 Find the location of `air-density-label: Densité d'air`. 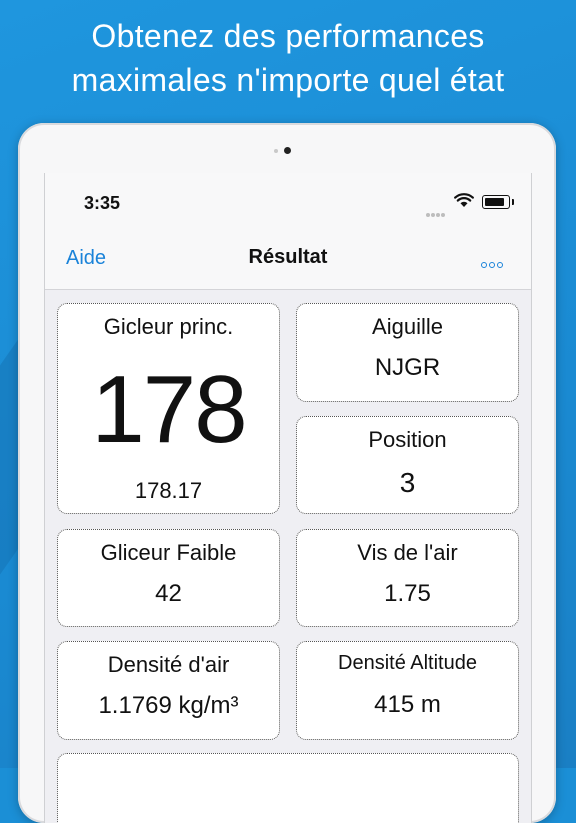

air-density-label: Densité d'air is located at coordinates (168, 664).